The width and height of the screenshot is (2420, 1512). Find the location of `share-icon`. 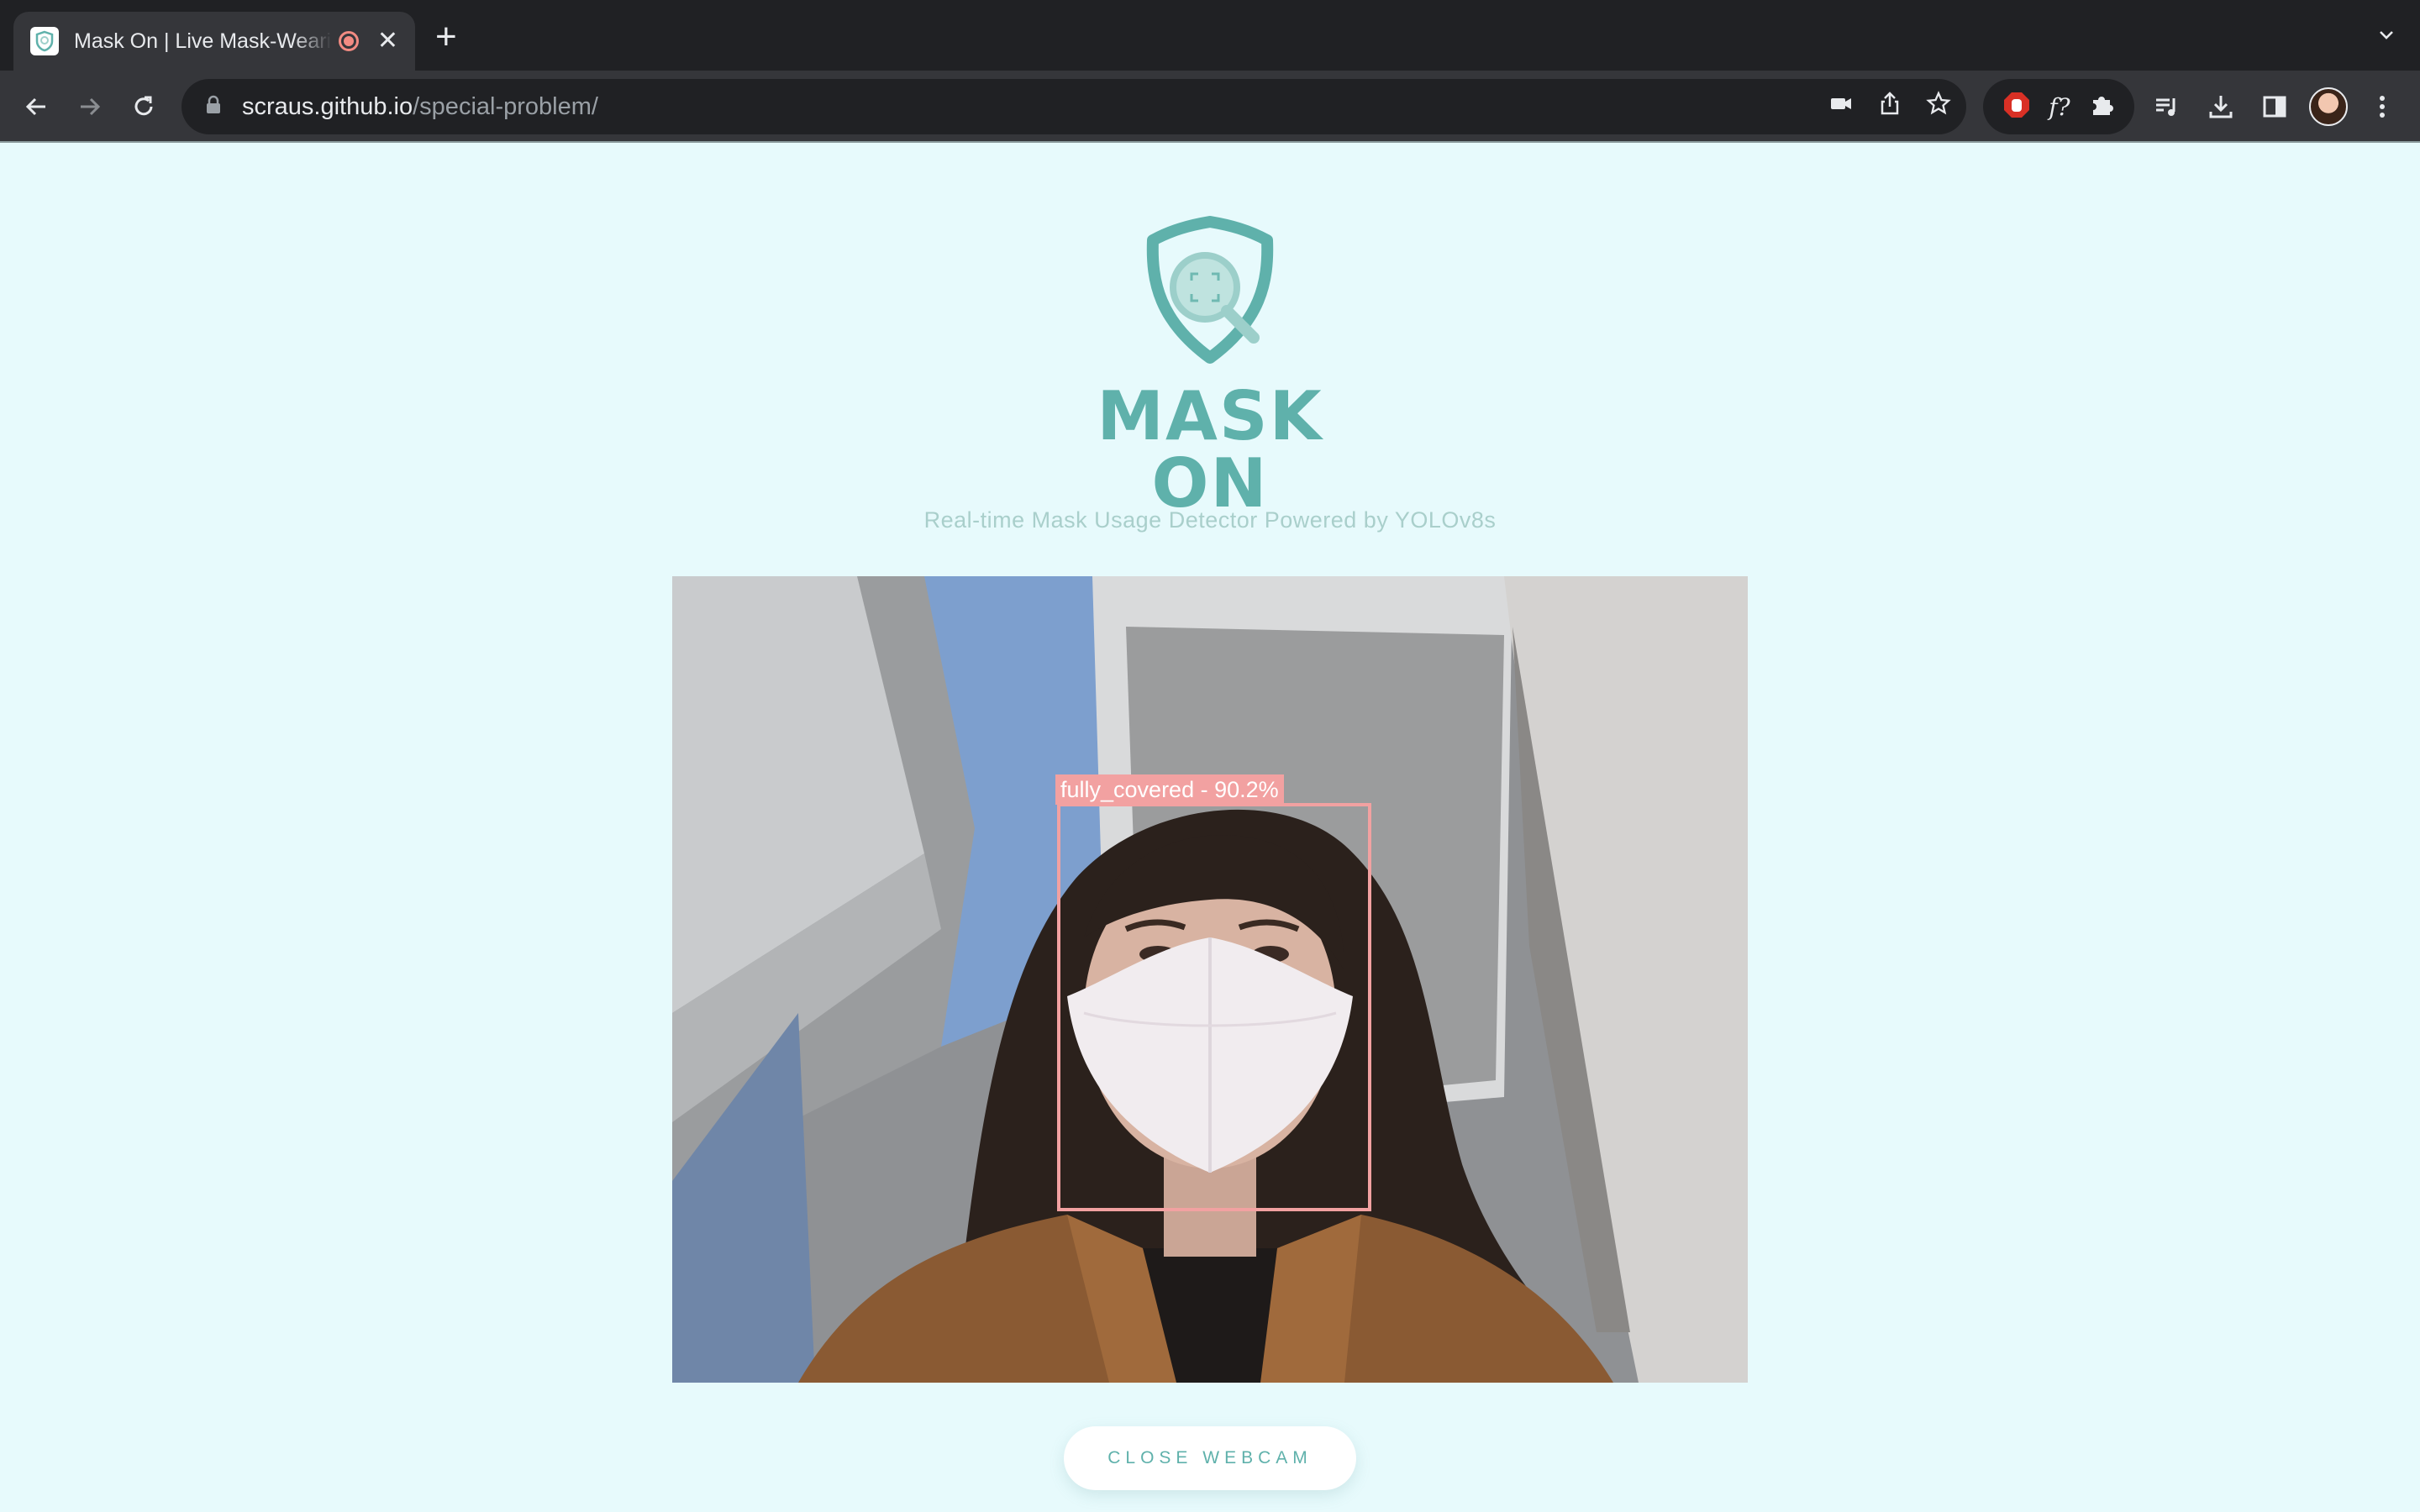

share-icon is located at coordinates (1889, 105).